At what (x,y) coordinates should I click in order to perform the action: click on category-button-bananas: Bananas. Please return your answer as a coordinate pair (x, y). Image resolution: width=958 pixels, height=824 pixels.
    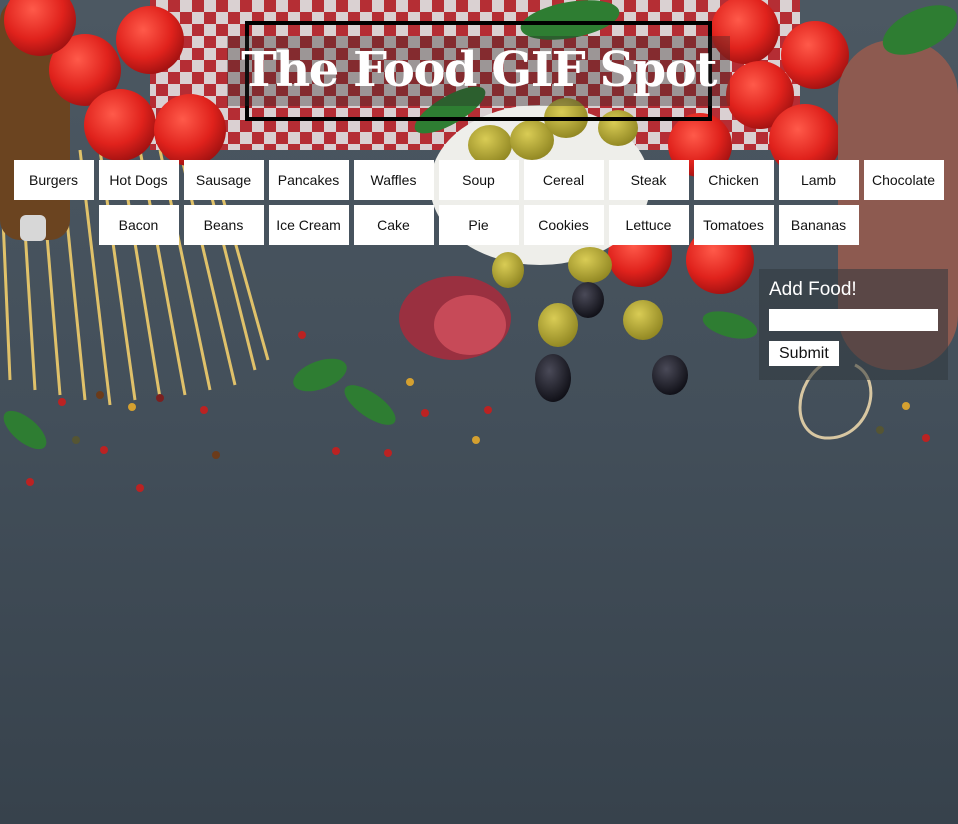
    Looking at the image, I should click on (818, 225).